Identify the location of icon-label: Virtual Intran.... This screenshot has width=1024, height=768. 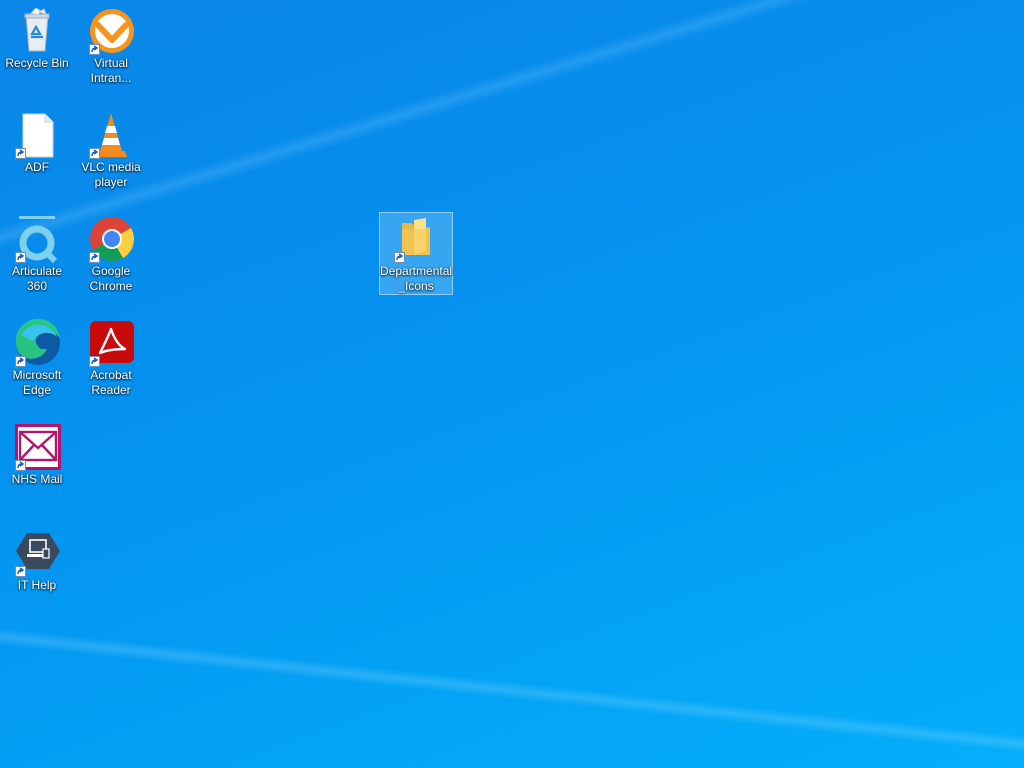
(111, 70).